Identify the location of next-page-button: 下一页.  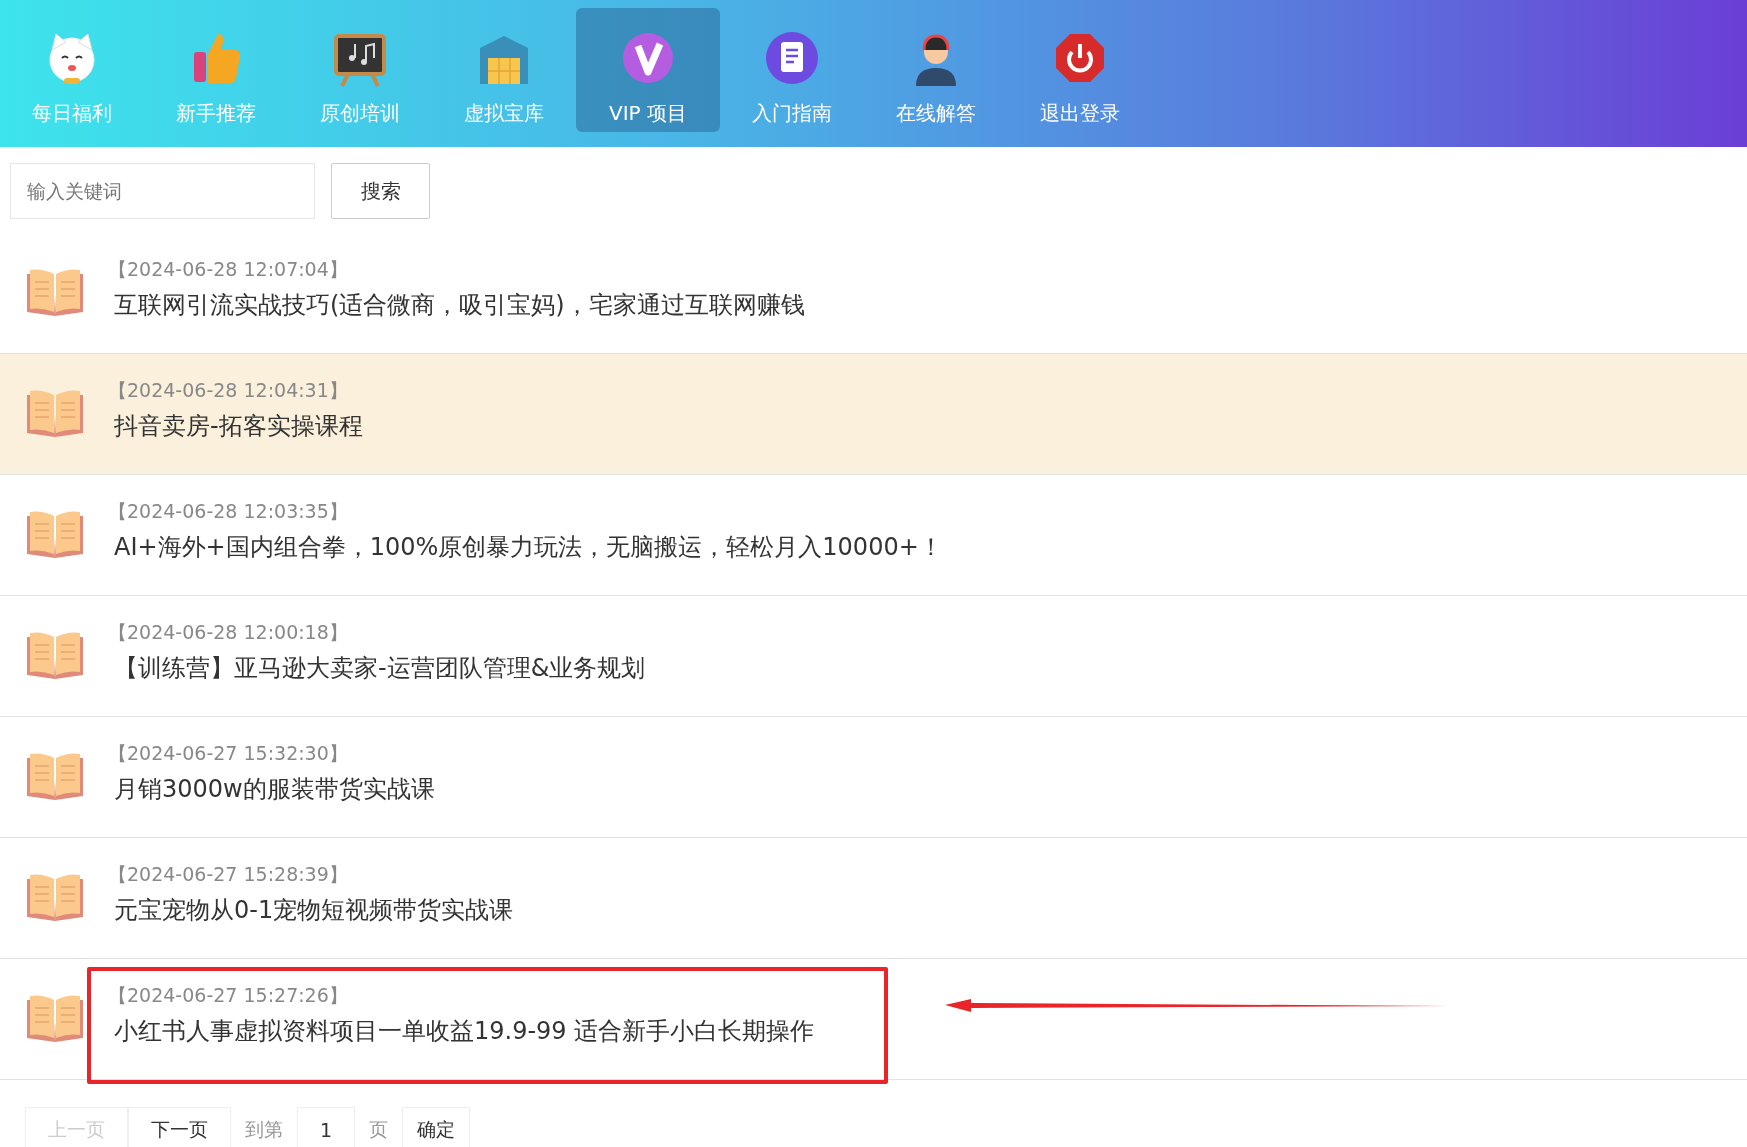
(179, 1127).